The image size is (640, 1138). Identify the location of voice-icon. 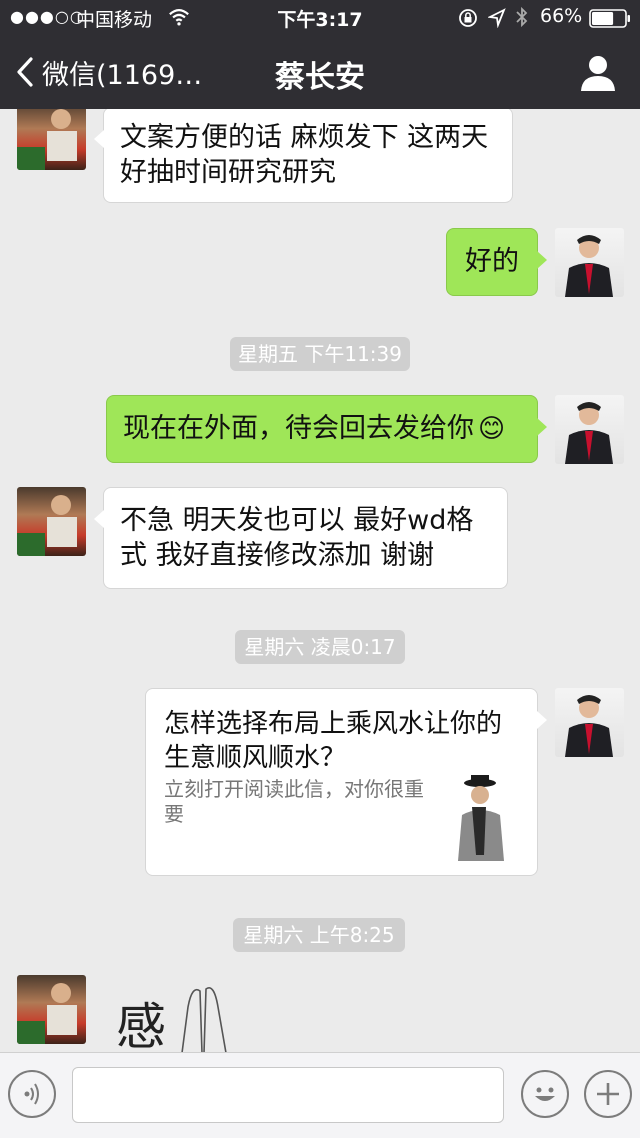
(31, 1094).